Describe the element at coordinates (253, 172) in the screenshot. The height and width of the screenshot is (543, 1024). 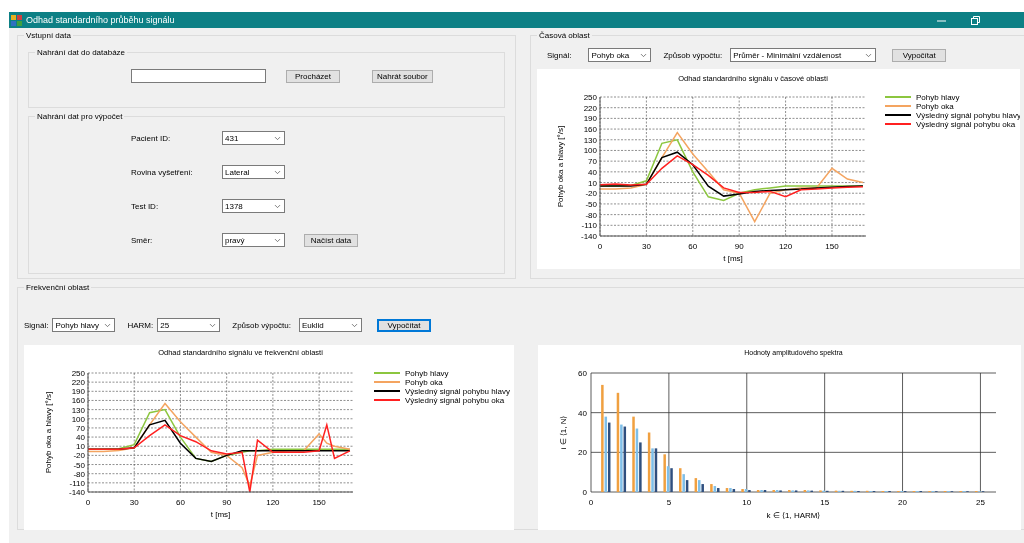
I see `dropdown: Lateral` at that location.